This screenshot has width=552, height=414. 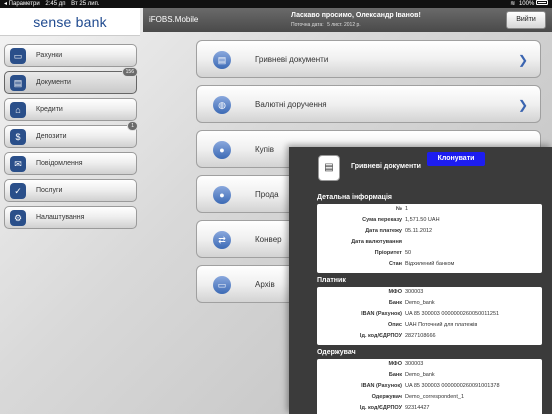 I want to click on sidebar-item-label: Депозити, so click(x=51, y=136).